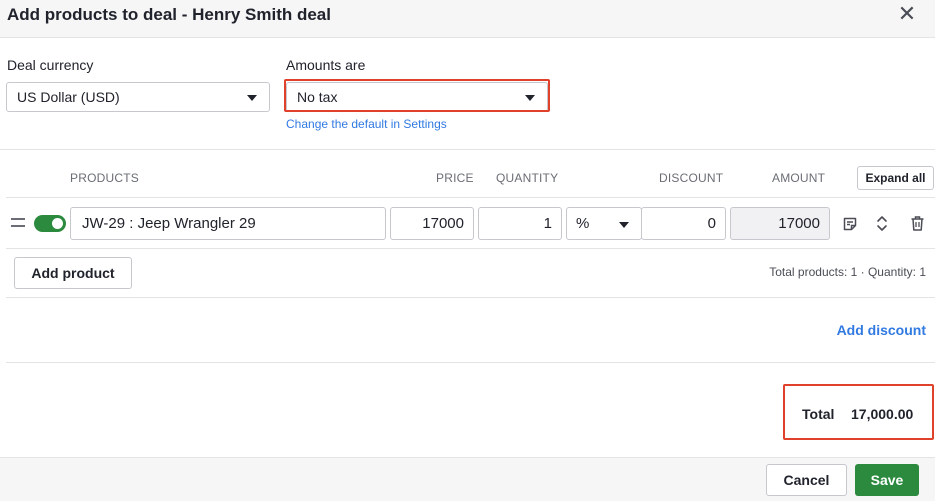  Describe the element at coordinates (882, 414) in the screenshot. I see `total-value: 17,000.00` at that location.